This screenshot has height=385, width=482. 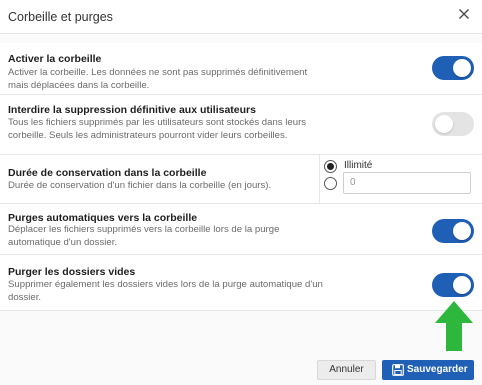 I want to click on column-divider, so click(x=319, y=179).